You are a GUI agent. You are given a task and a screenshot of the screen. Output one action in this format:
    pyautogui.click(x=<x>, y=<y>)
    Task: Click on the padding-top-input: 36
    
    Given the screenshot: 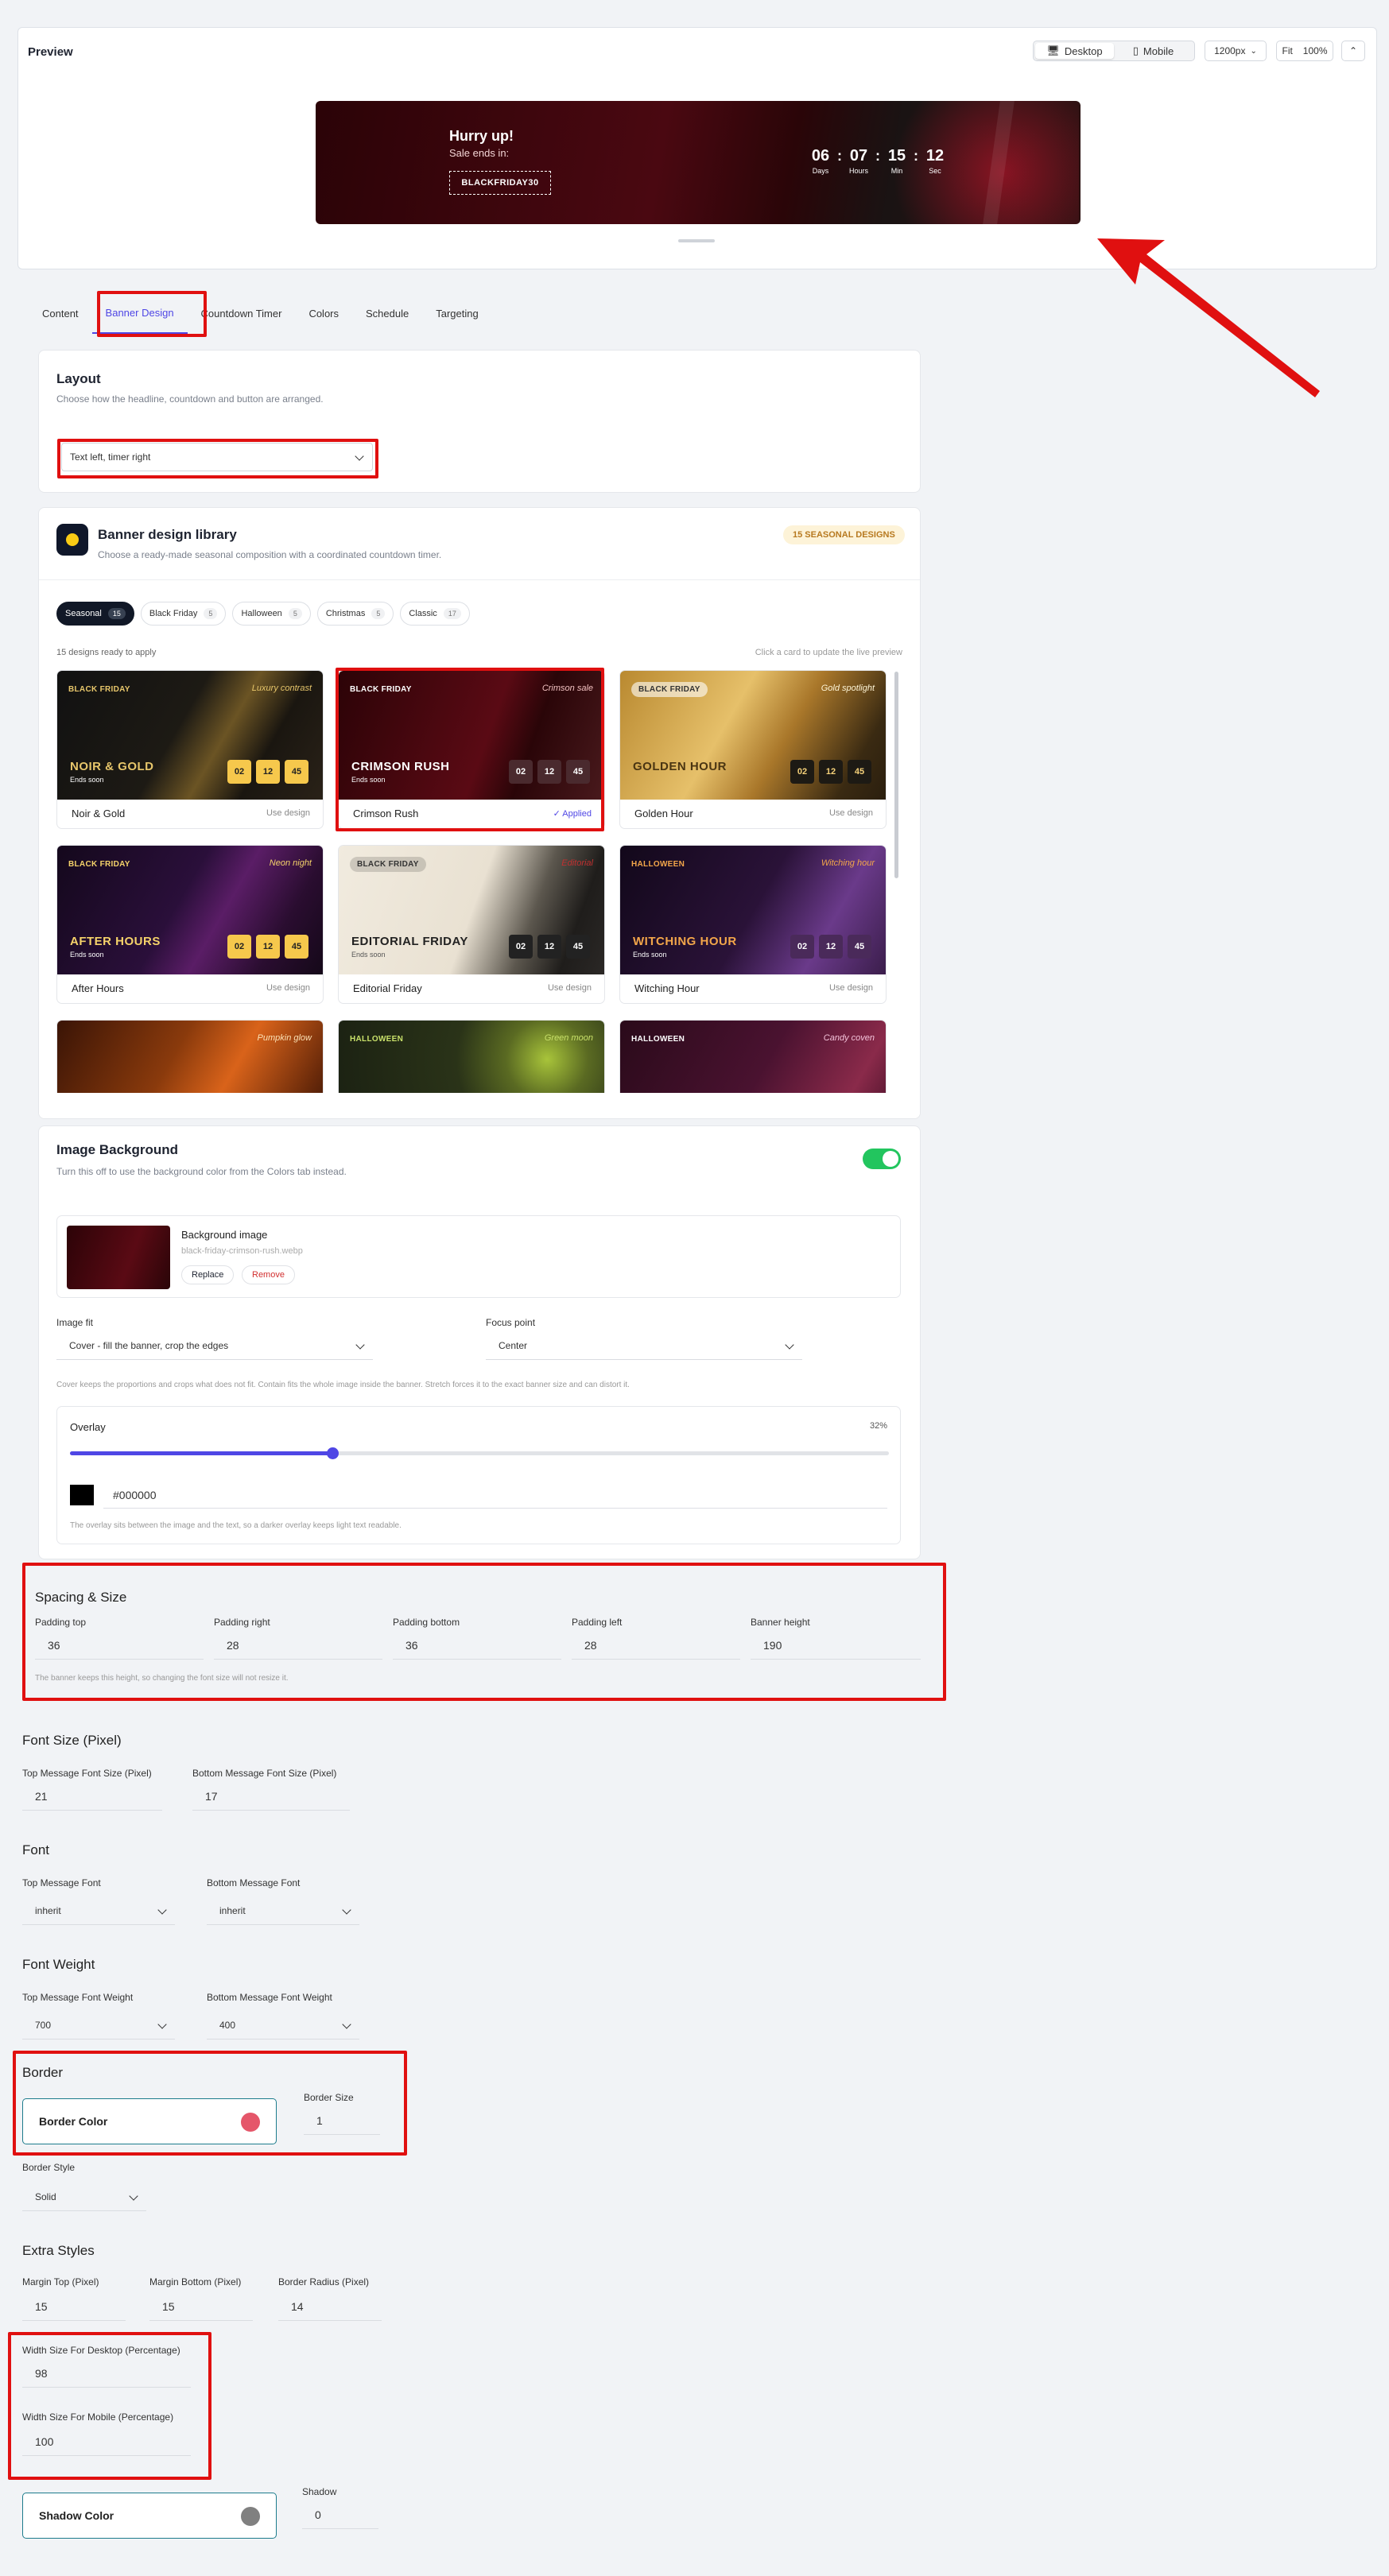 What is the action you would take?
    pyautogui.click(x=120, y=1645)
    